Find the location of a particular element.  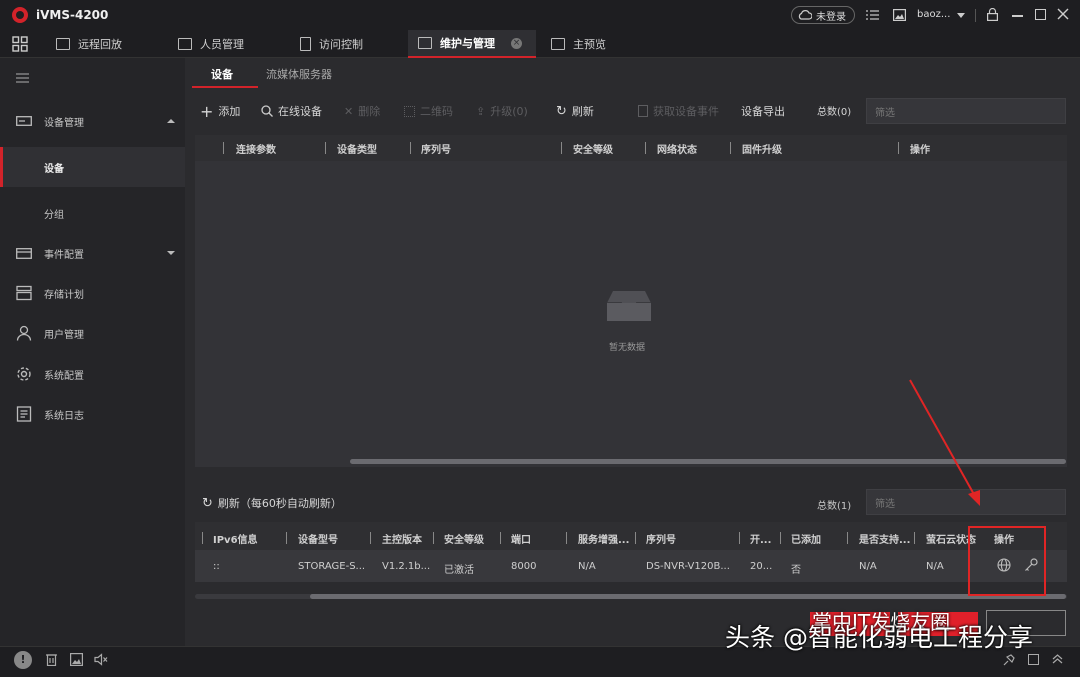

column-header: 固件升级 is located at coordinates (762, 148).